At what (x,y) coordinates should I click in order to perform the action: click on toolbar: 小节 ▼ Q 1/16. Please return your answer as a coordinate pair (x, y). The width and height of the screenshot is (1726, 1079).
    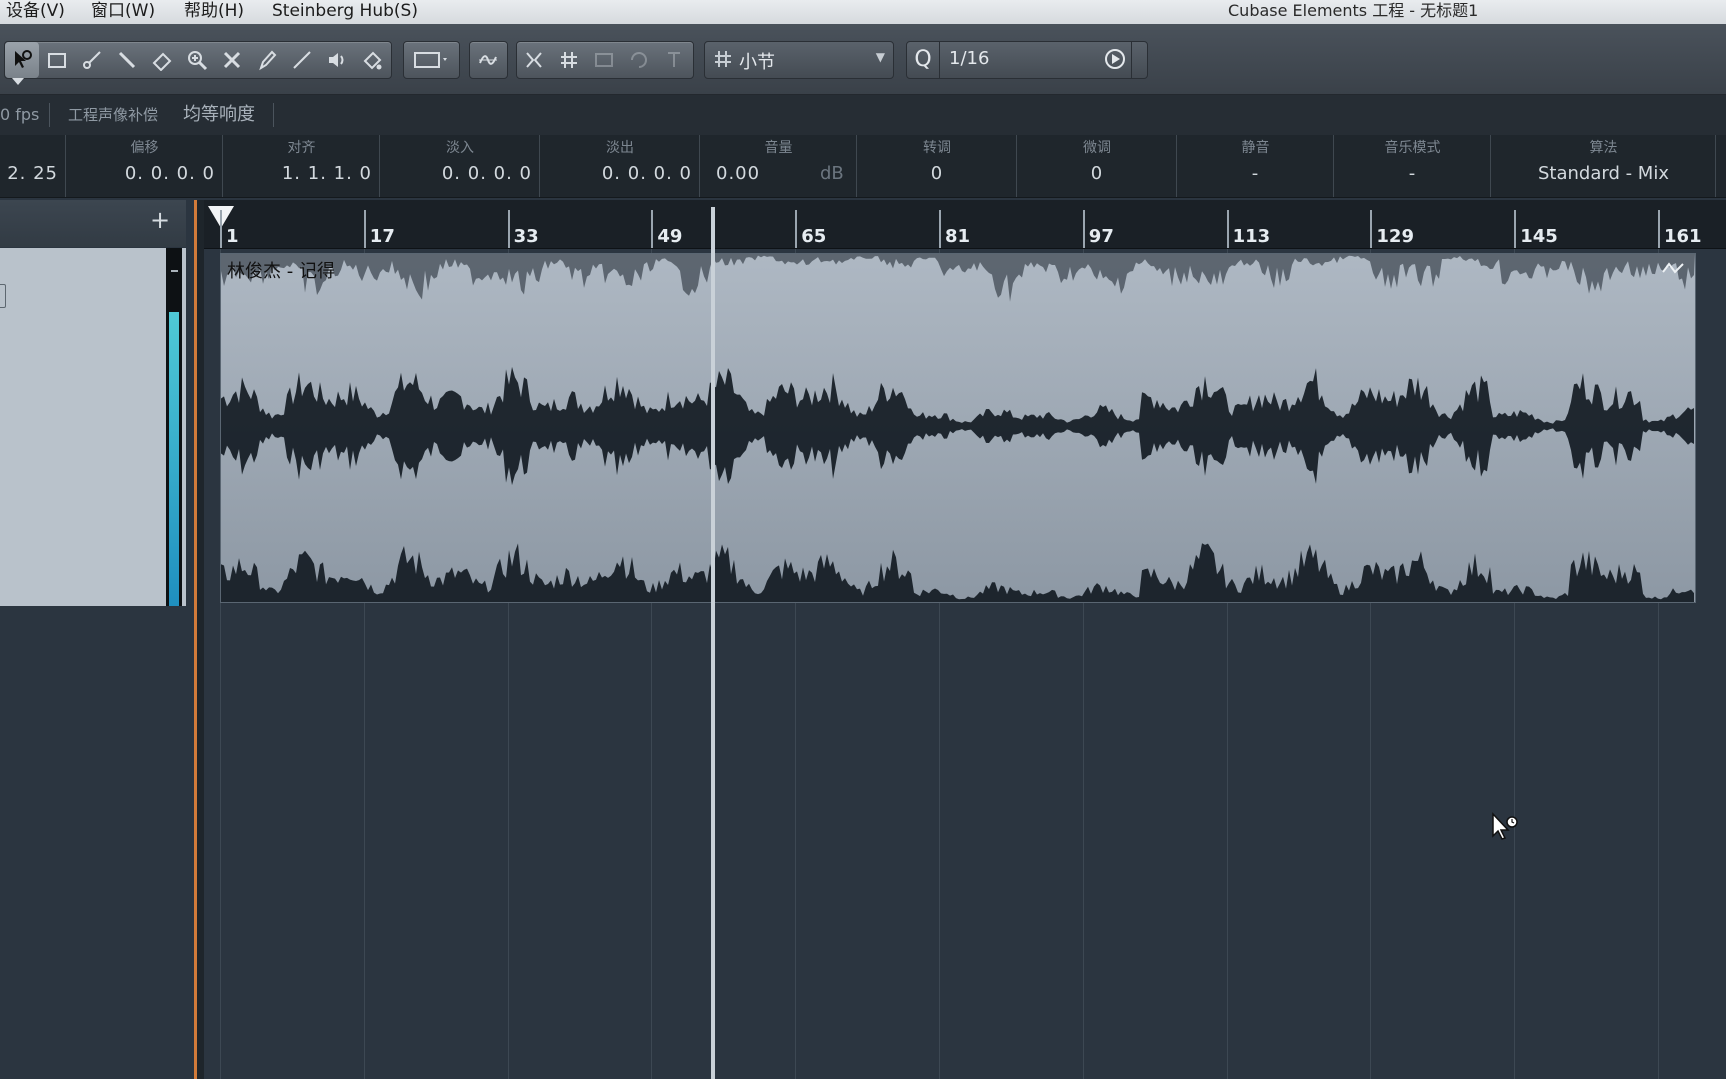
    Looking at the image, I should click on (863, 59).